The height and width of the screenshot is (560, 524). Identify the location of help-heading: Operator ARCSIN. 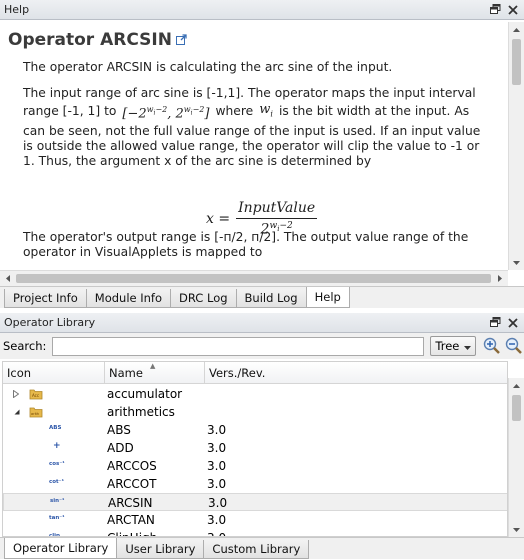
(97, 40).